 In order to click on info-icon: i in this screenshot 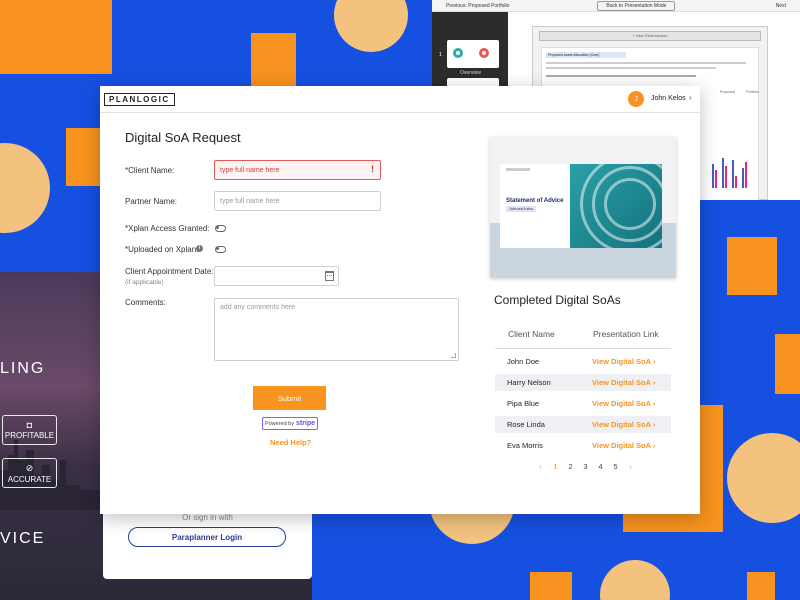, I will do `click(199, 248)`.